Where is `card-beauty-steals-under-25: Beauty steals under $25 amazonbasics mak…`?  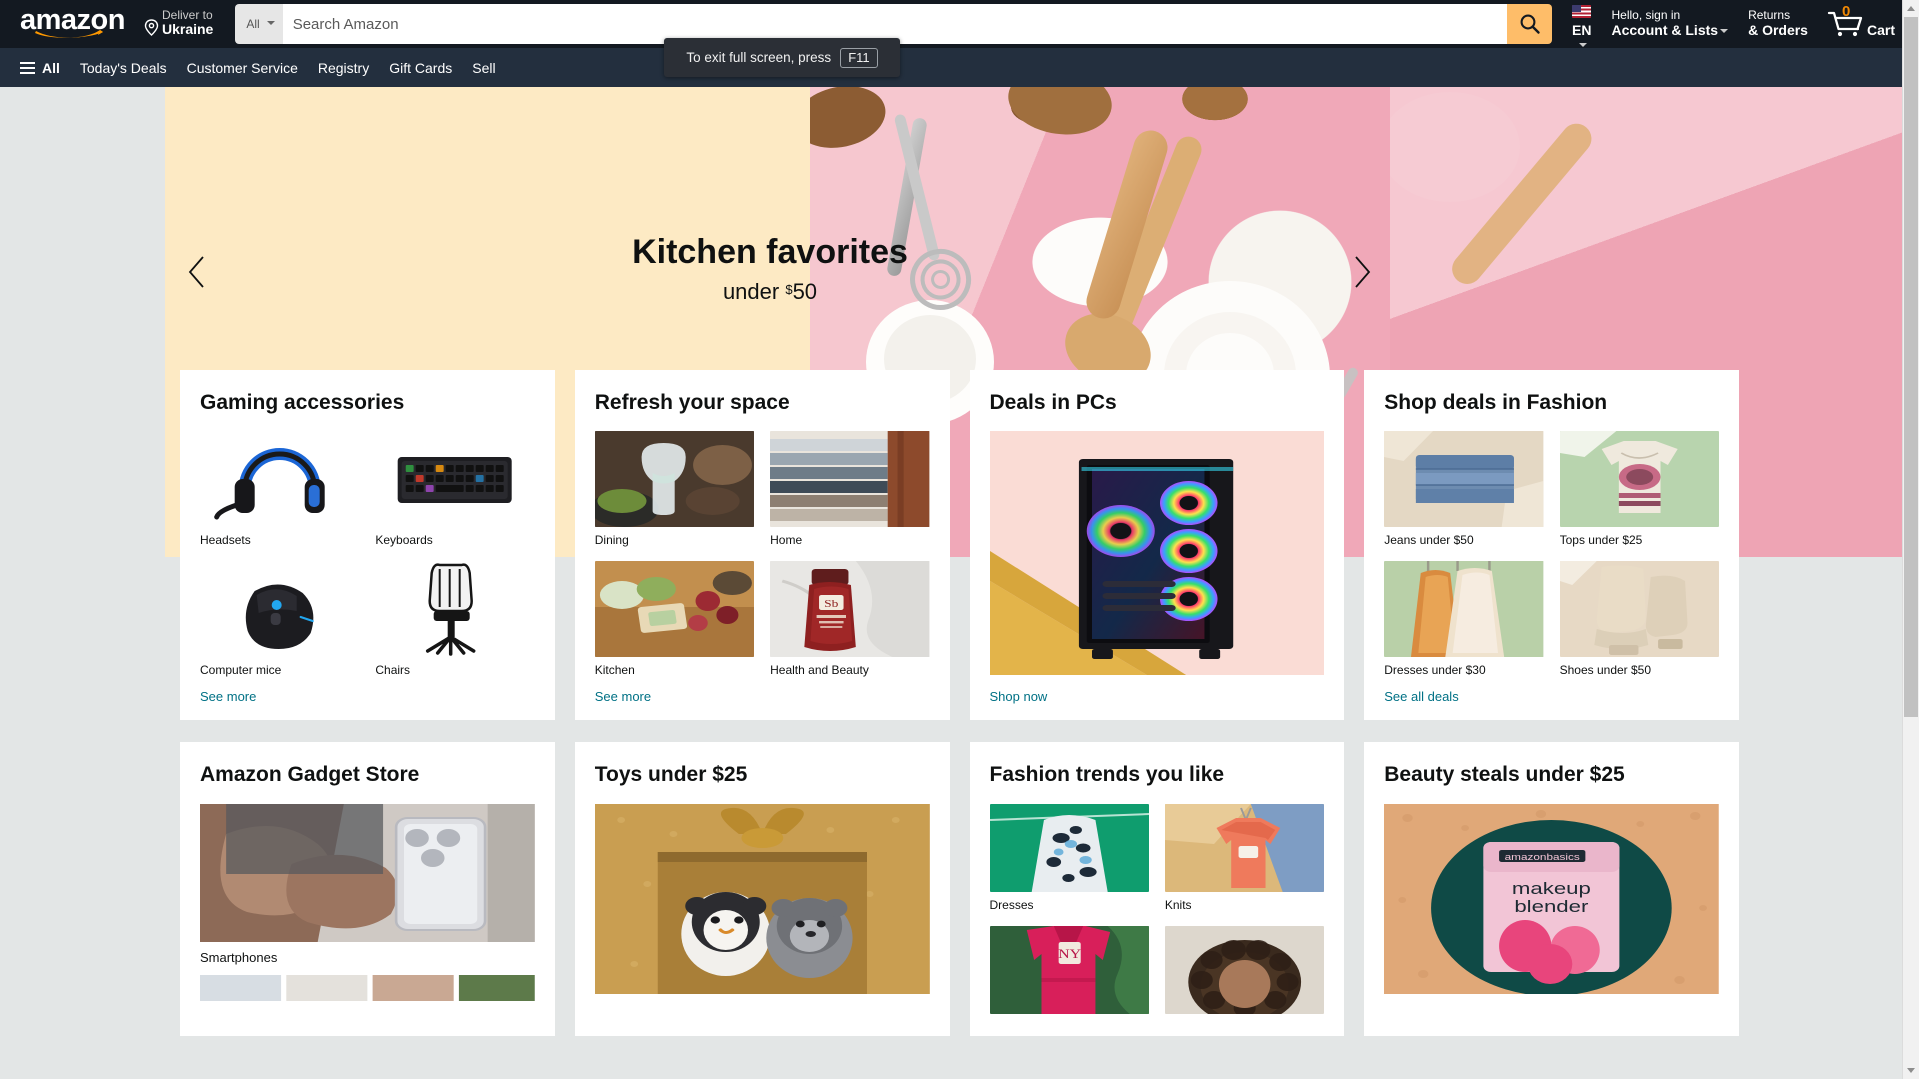 card-beauty-steals-under-25: Beauty steals under $25 amazonbasics mak… is located at coordinates (1551, 889).